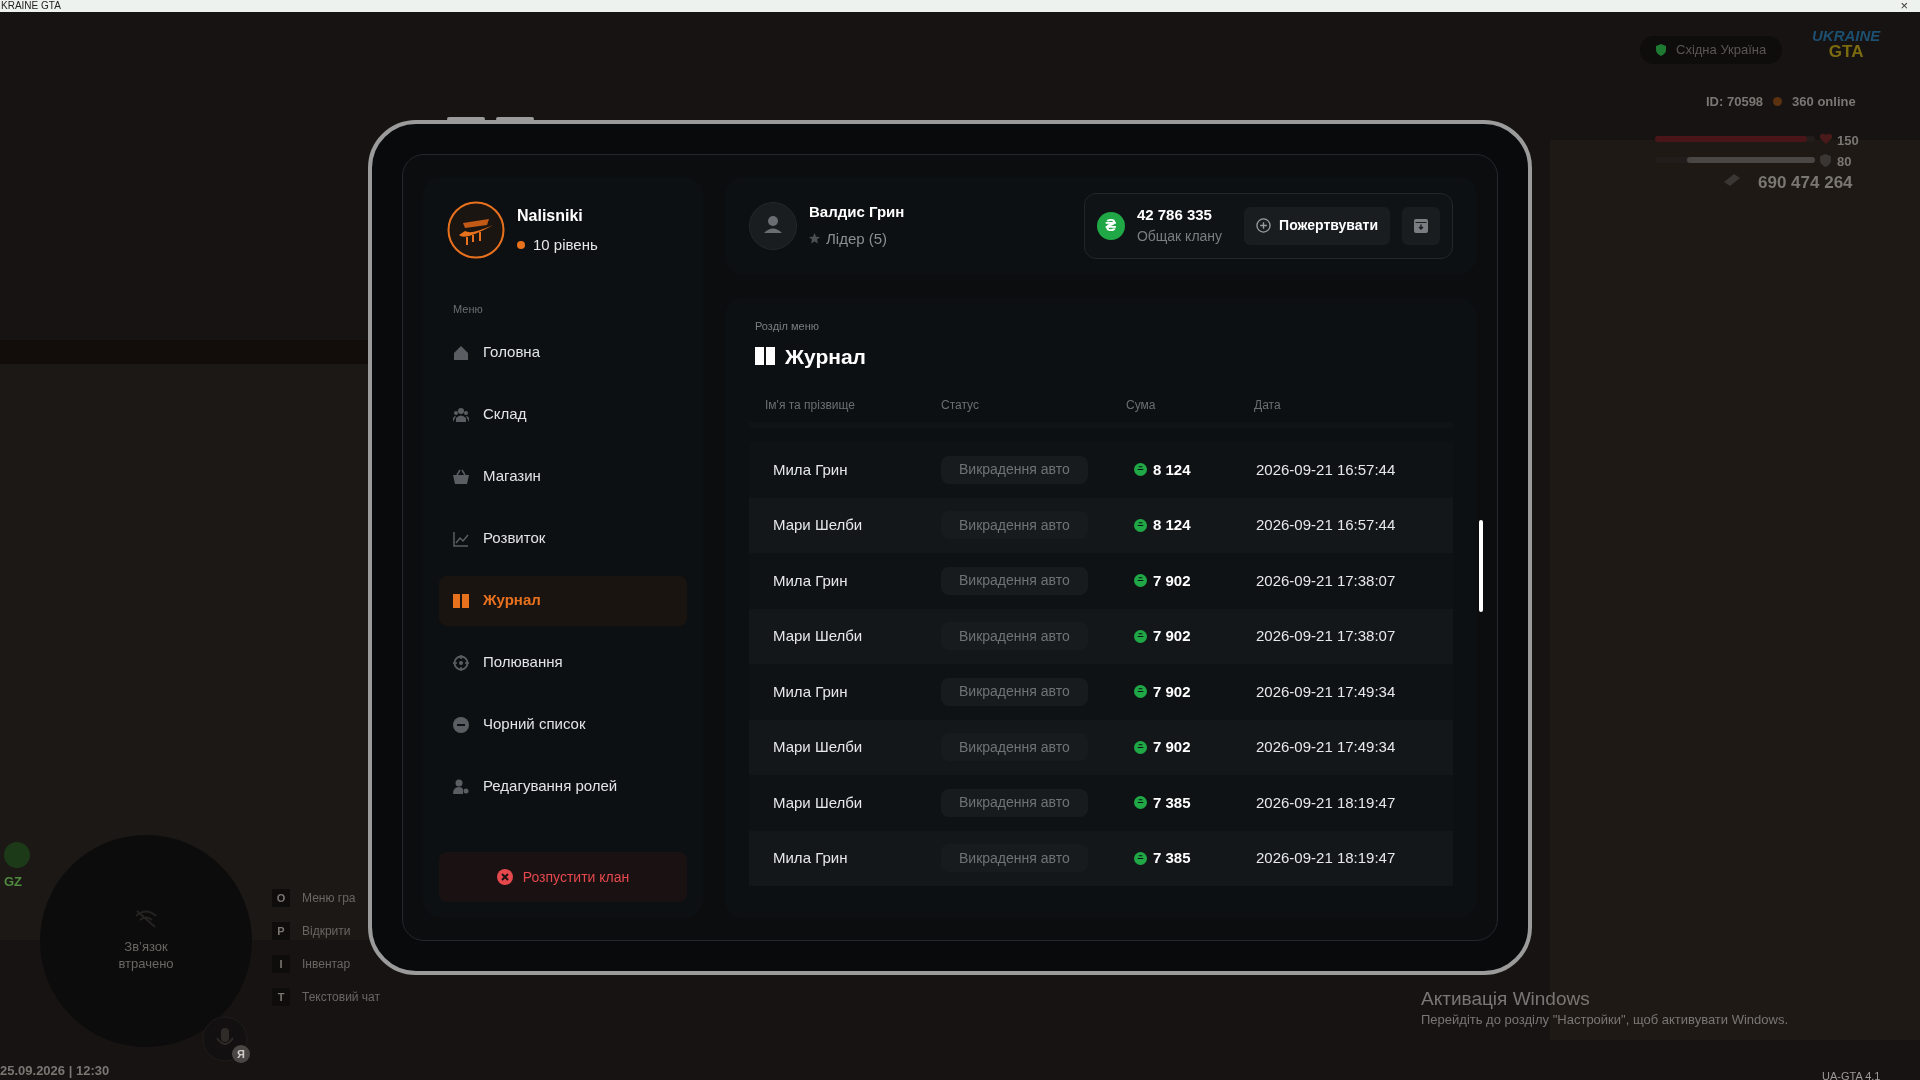 The height and width of the screenshot is (1080, 1920). Describe the element at coordinates (563, 724) in the screenshot. I see `sidebar-item: Чорний список` at that location.